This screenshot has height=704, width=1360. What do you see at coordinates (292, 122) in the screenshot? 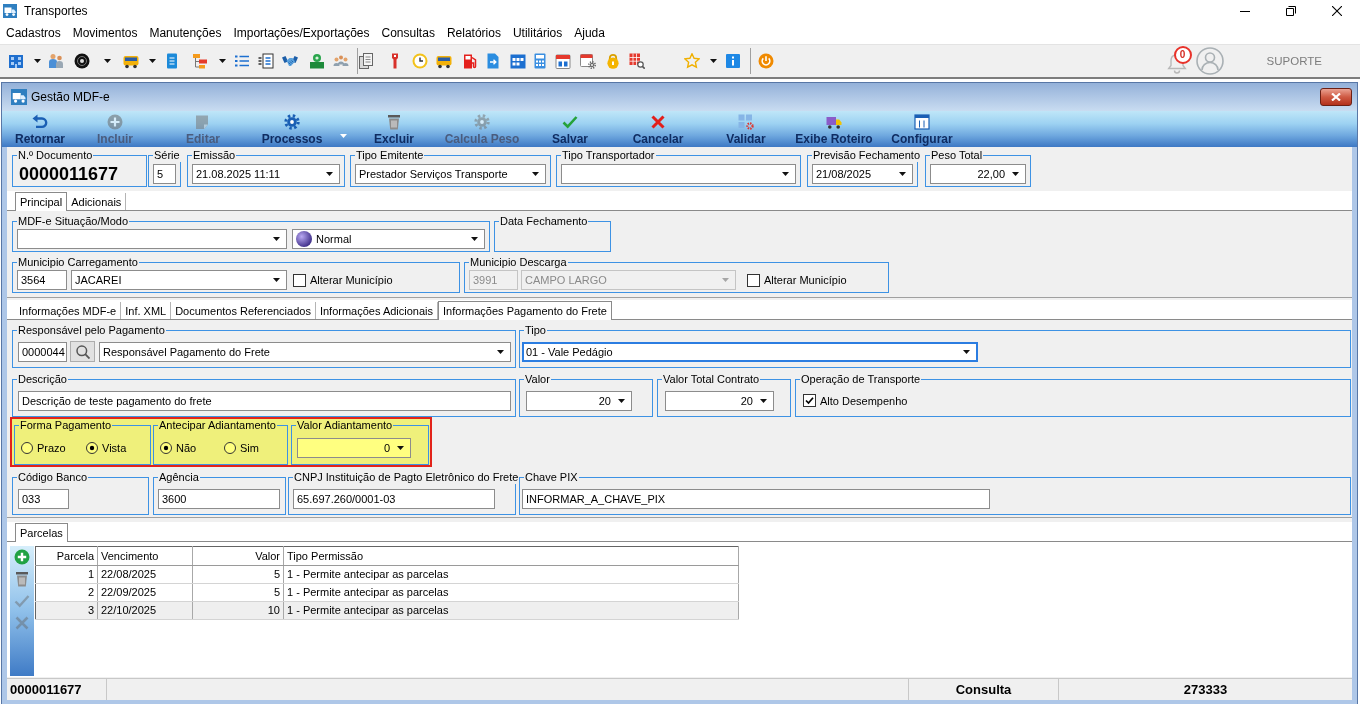
I see `gear-icon` at bounding box center [292, 122].